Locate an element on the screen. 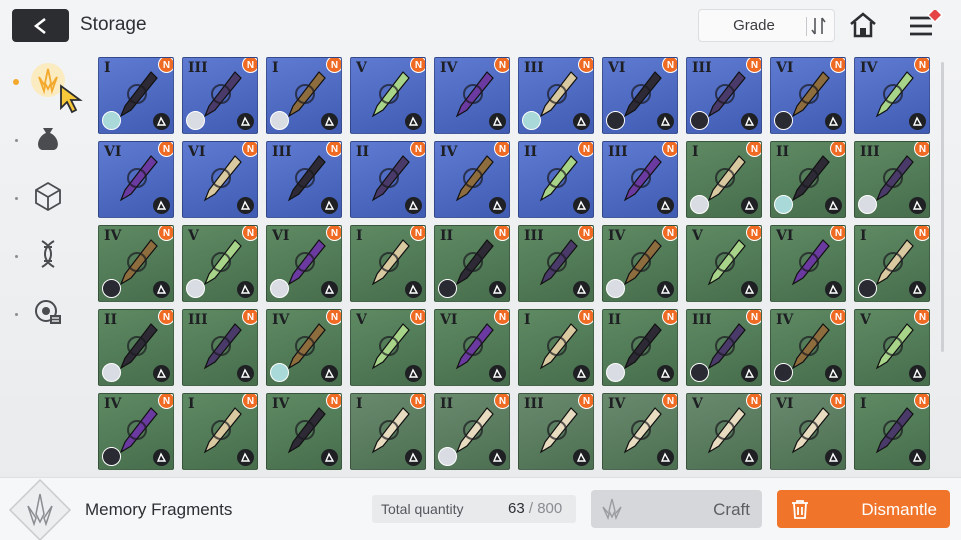 The image size is (961, 540). sidebar-tab-pouch is located at coordinates (48, 140).